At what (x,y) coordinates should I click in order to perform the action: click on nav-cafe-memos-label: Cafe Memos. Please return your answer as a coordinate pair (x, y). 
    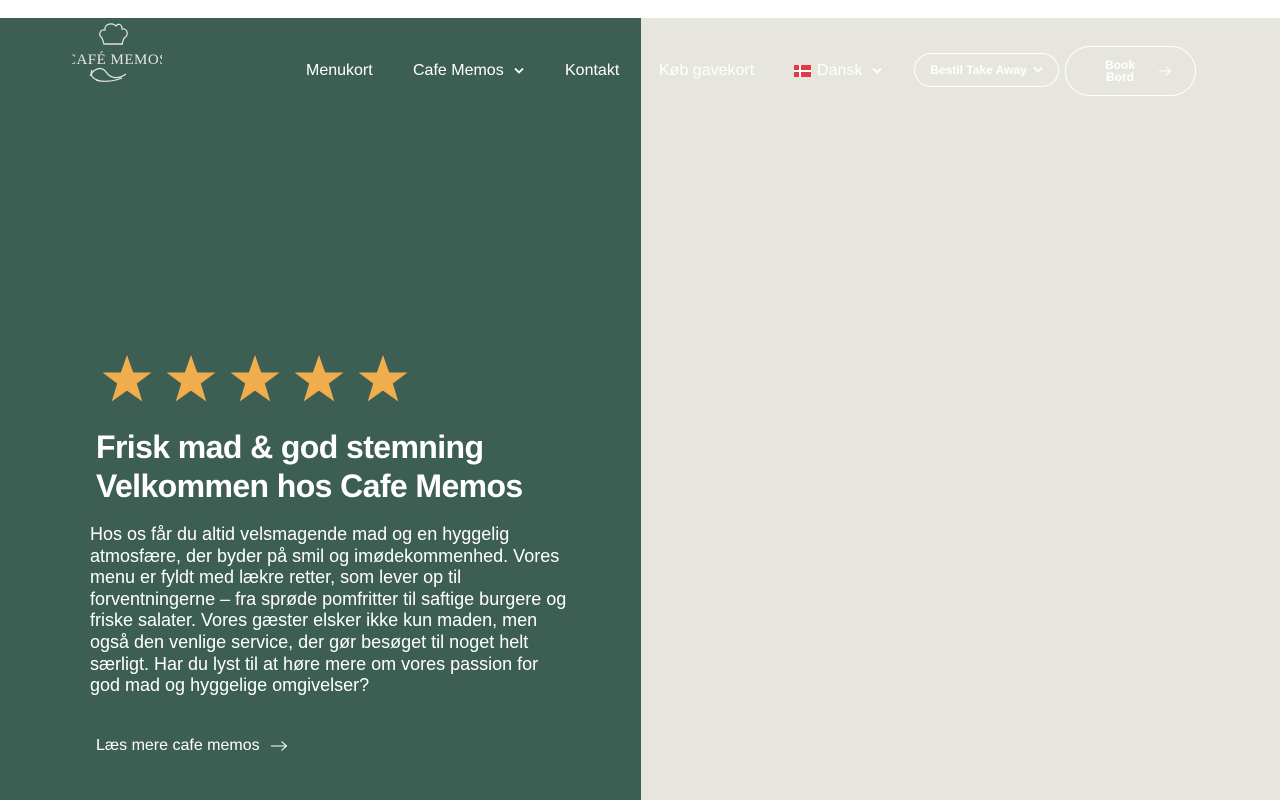
    Looking at the image, I should click on (458, 70).